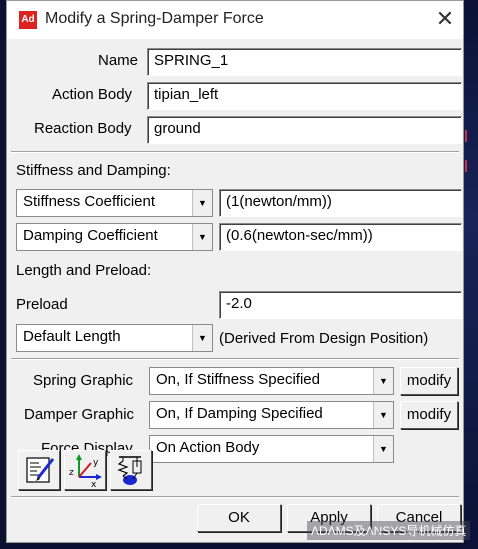  I want to click on length-type-select: Default Length ▼, so click(114, 338).